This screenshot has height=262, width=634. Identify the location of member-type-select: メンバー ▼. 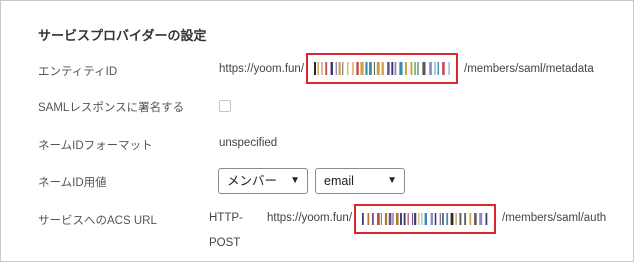
(263, 181).